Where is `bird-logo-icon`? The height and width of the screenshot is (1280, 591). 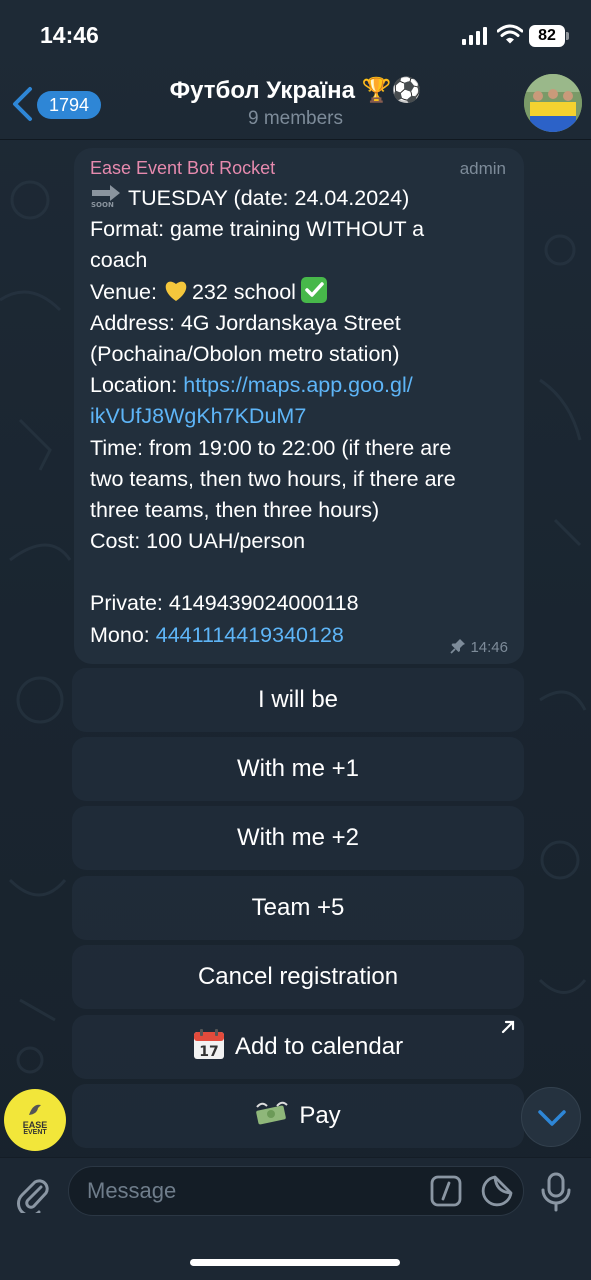 bird-logo-icon is located at coordinates (35, 1109).